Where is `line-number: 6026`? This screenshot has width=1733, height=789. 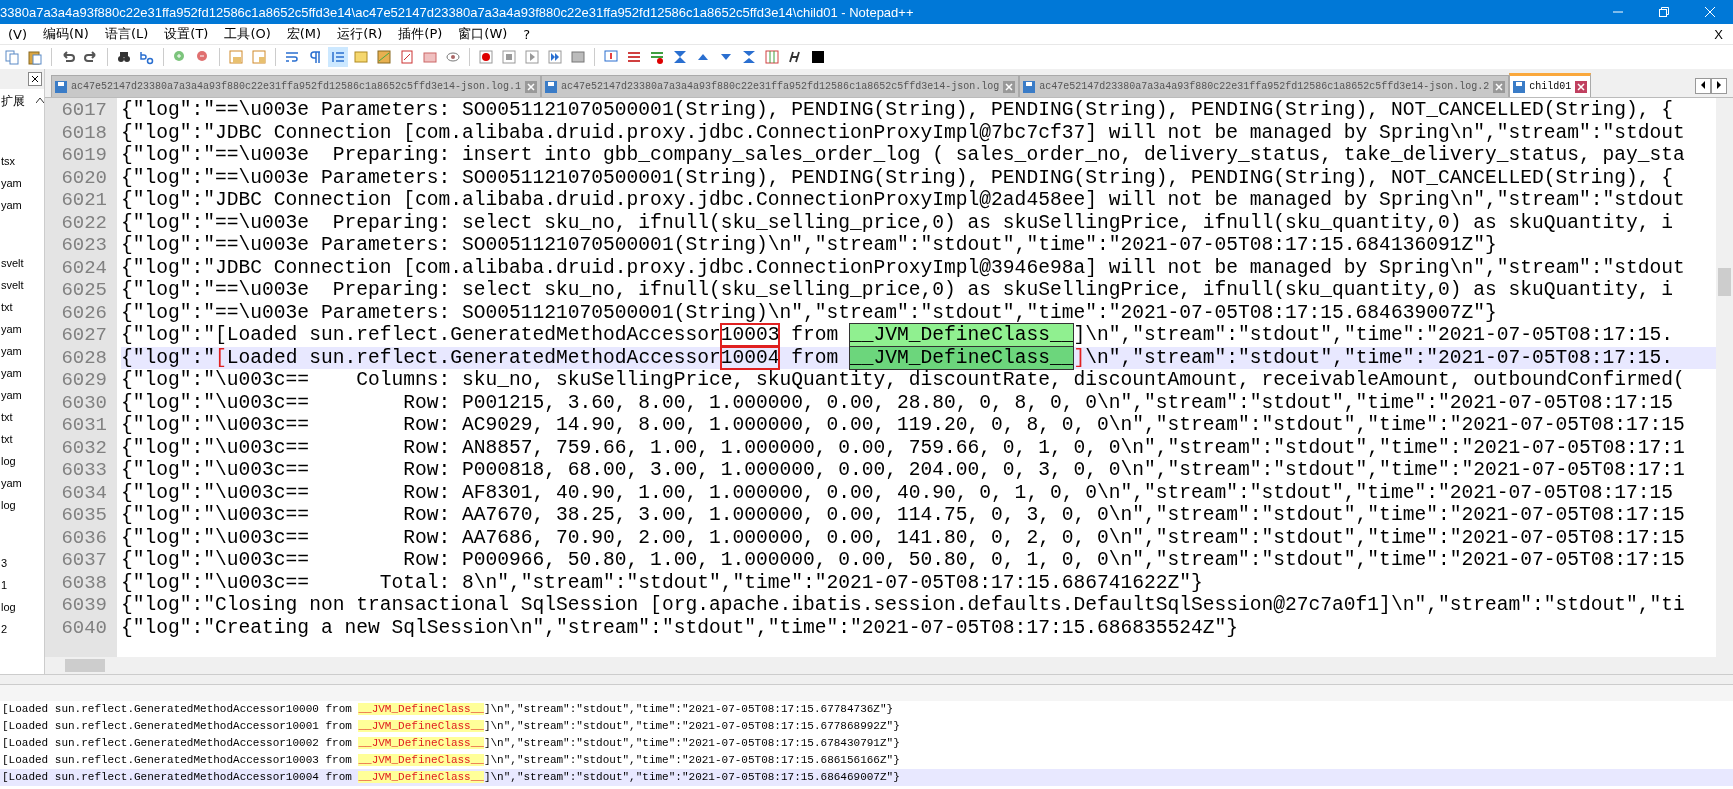
line-number: 6026 is located at coordinates (84, 312).